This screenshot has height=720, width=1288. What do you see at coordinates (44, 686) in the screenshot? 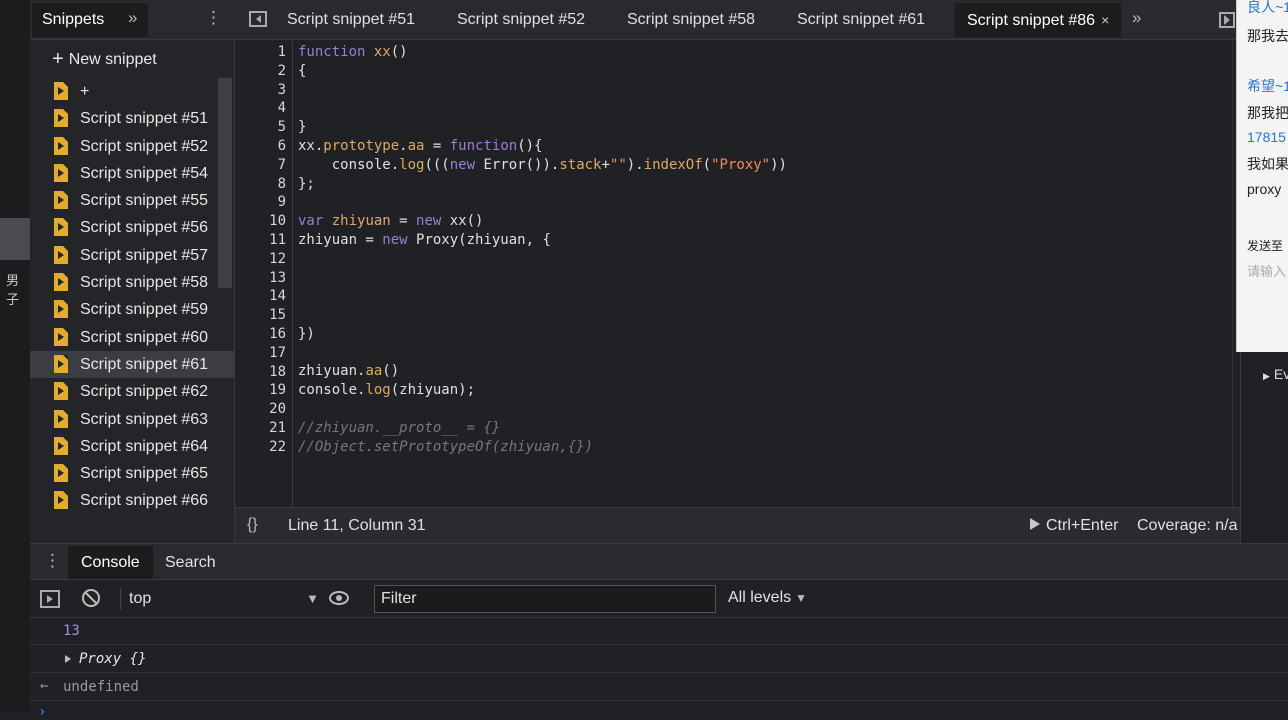
I see `return-arrow-icon: ←` at bounding box center [44, 686].